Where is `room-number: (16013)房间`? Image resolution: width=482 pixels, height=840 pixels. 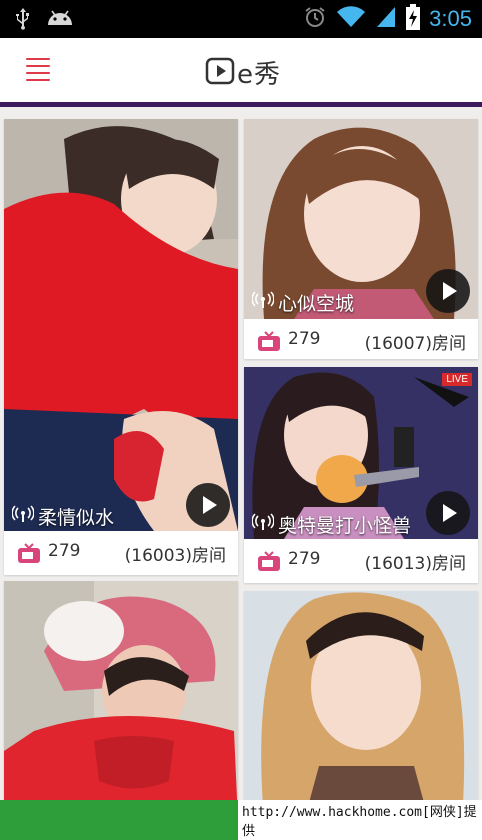 room-number: (16013)房间 is located at coordinates (415, 564).